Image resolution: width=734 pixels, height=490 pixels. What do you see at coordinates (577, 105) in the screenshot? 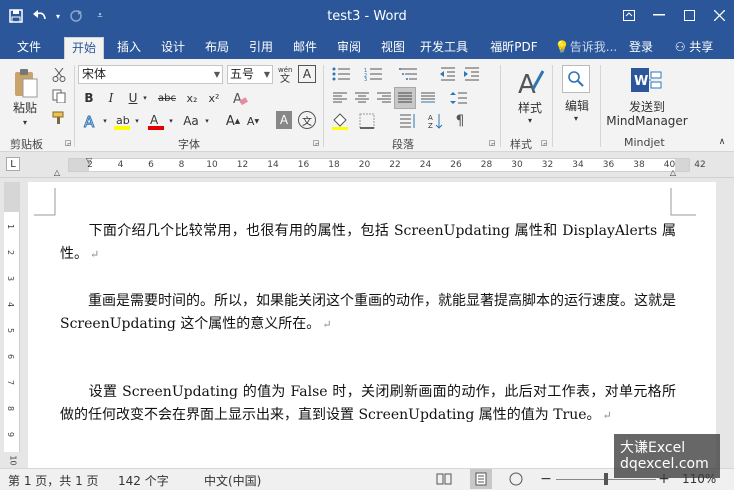
I see `editing-label: 编辑` at bounding box center [577, 105].